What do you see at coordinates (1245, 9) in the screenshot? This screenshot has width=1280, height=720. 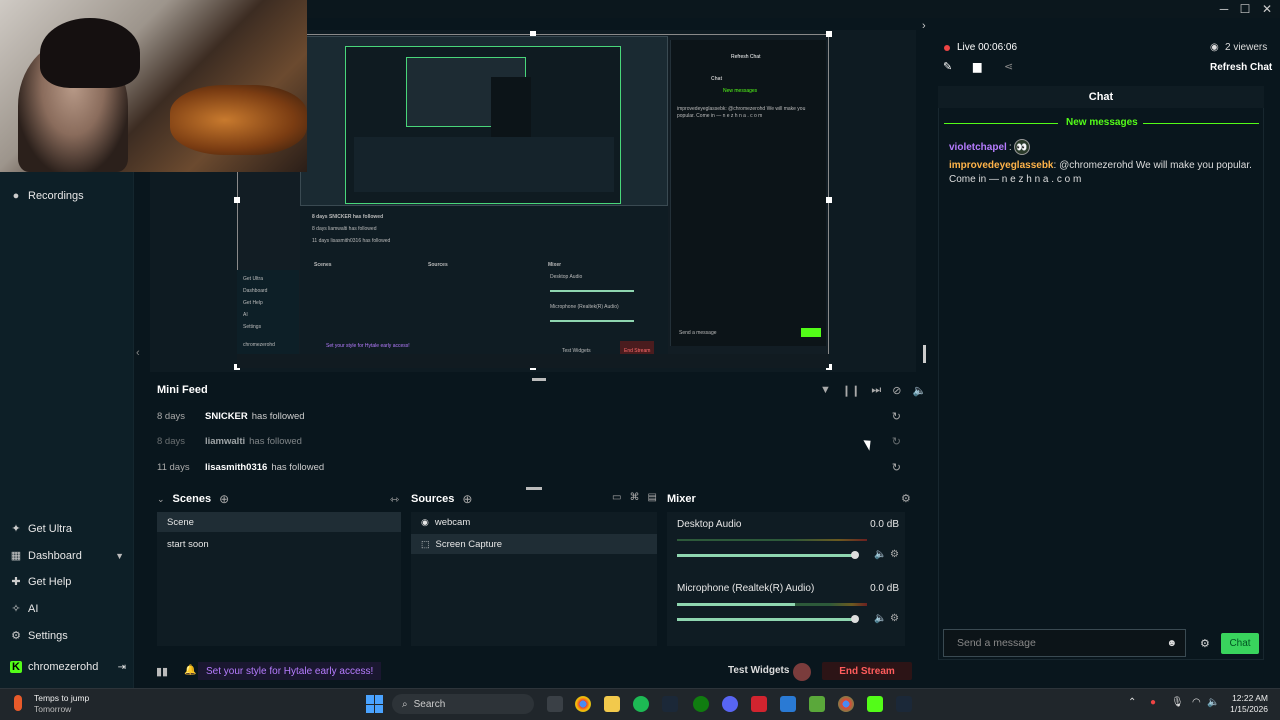 I see `maximize-icon: ☐` at bounding box center [1245, 9].